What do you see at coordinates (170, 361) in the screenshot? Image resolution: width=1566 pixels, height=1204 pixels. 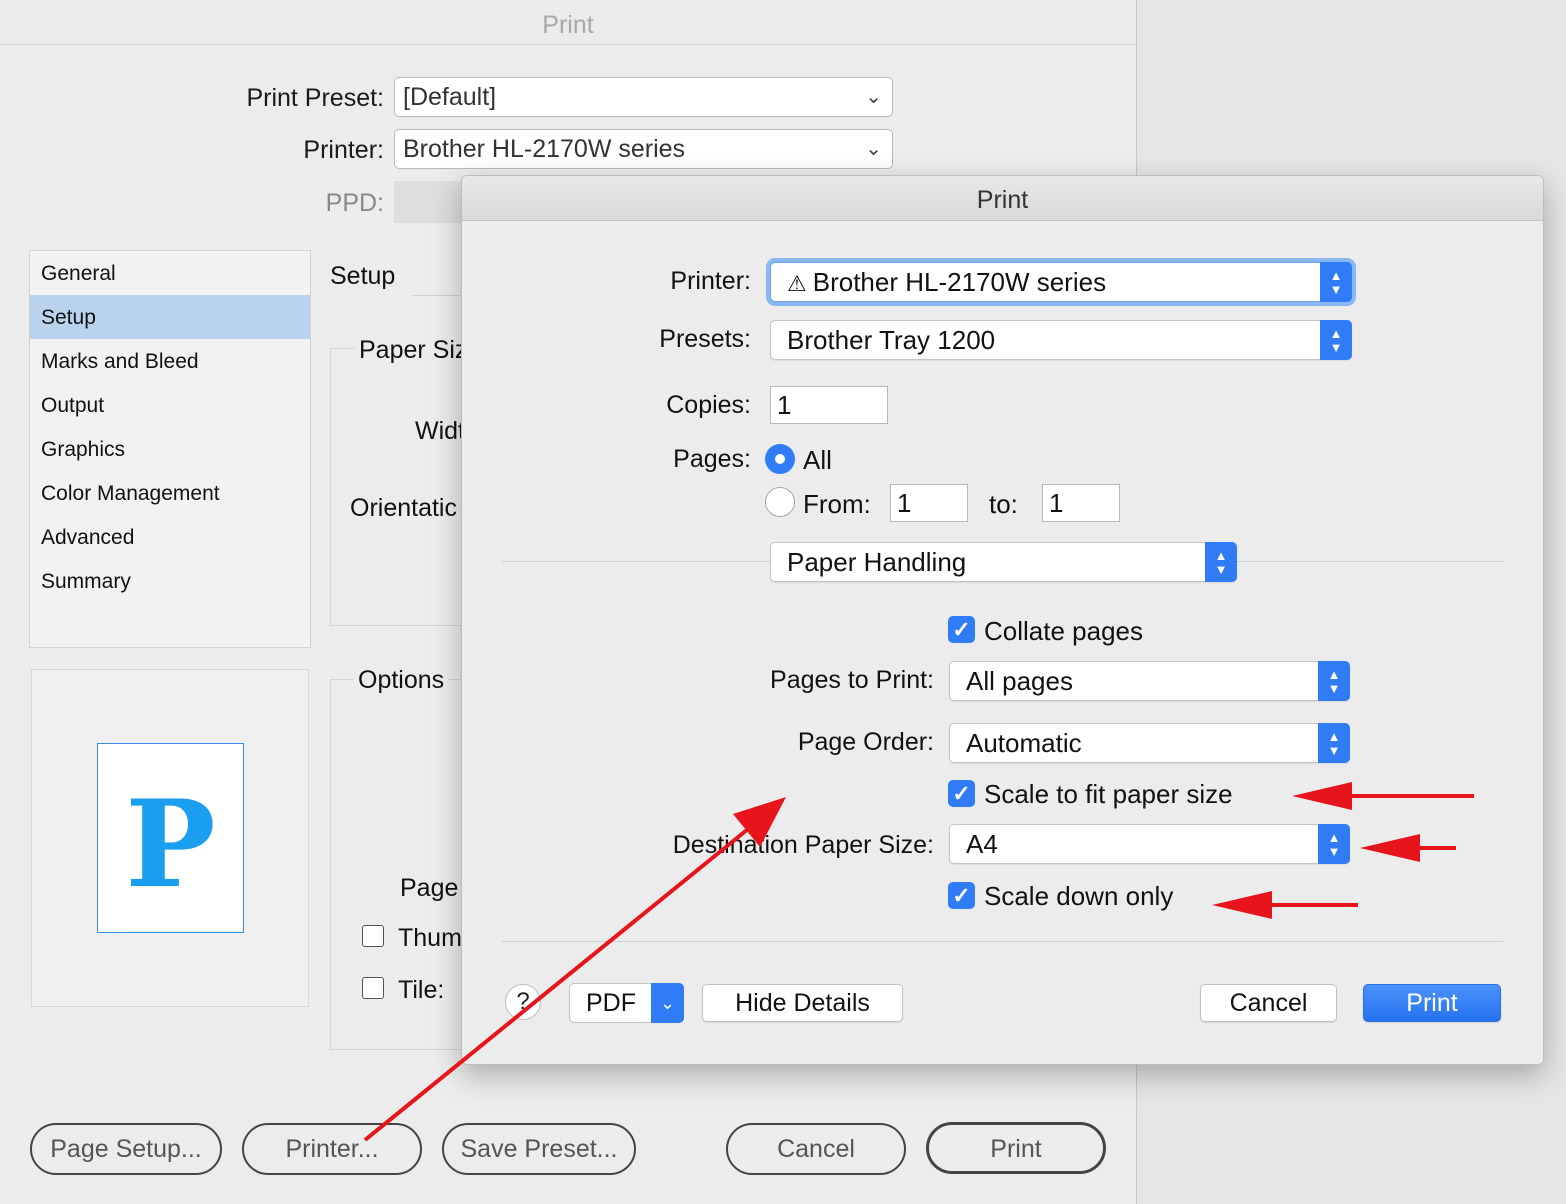 I see `sidebar-item-marks-and-bleed: Marks and Bleed` at bounding box center [170, 361].